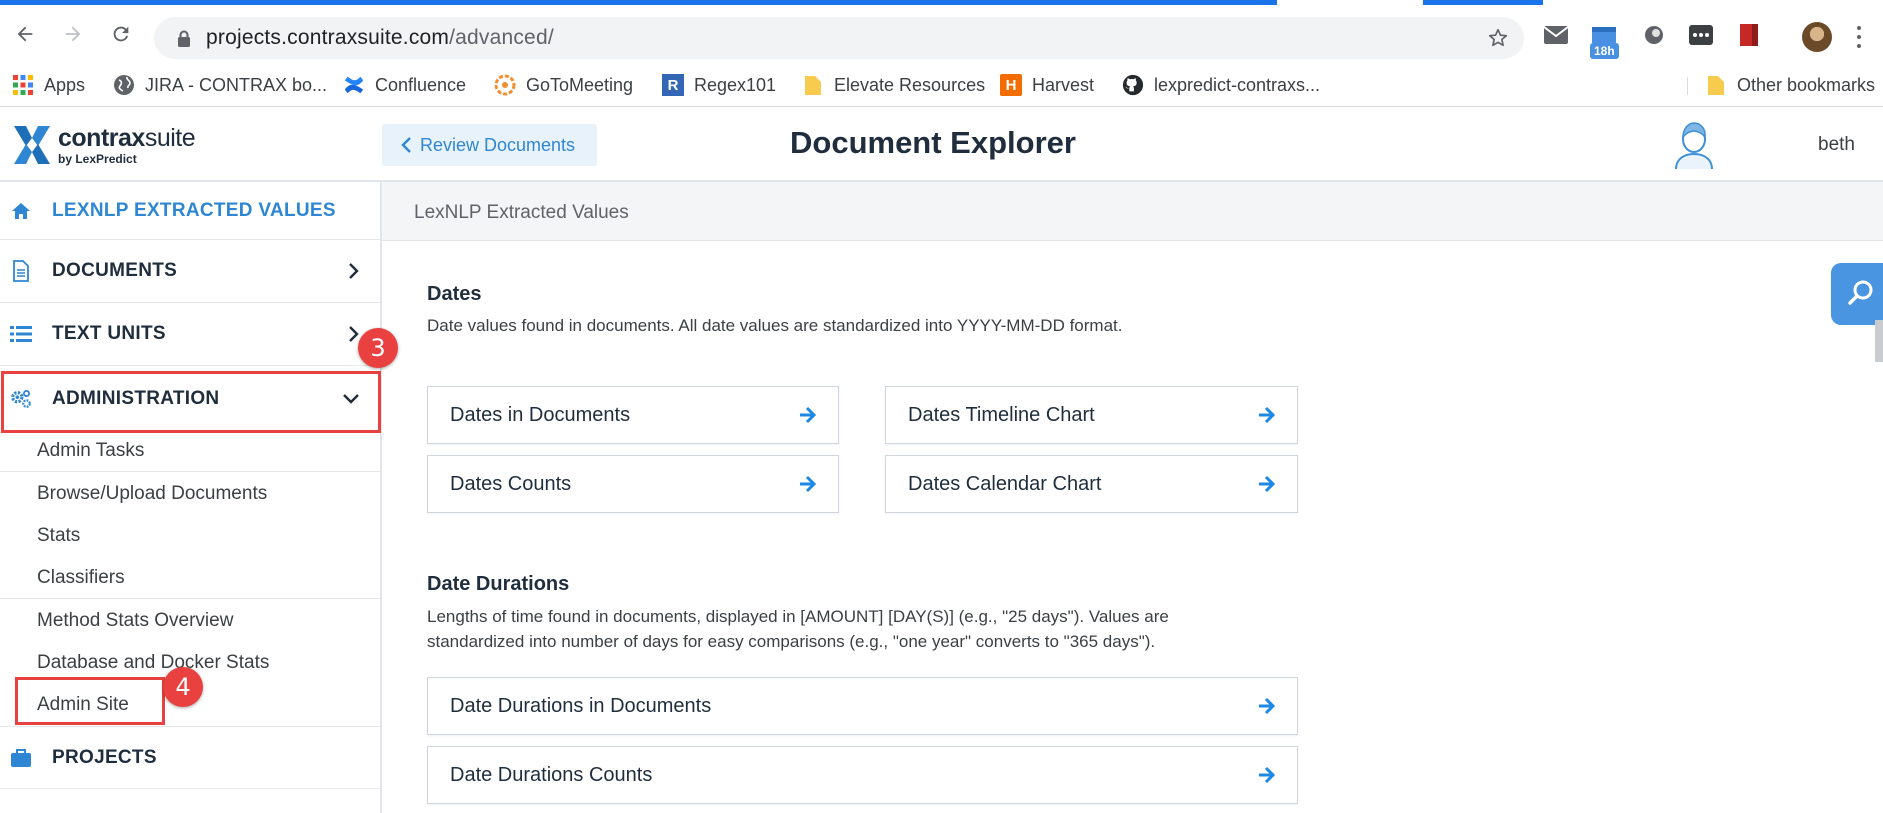 The width and height of the screenshot is (1883, 813). Describe the element at coordinates (1556, 35) in the screenshot. I see `gmail-extension-icon` at that location.